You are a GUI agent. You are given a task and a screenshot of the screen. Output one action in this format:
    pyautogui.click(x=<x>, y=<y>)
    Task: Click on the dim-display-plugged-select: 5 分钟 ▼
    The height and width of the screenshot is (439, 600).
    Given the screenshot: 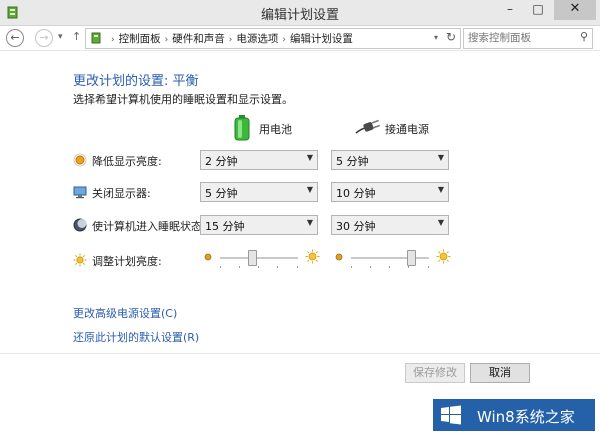 What is the action you would take?
    pyautogui.click(x=390, y=160)
    